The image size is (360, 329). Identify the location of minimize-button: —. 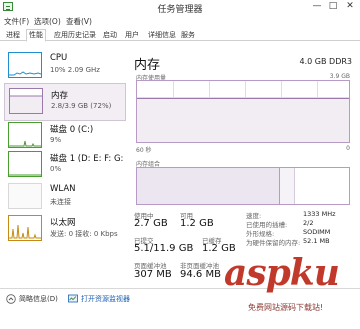
(317, 6).